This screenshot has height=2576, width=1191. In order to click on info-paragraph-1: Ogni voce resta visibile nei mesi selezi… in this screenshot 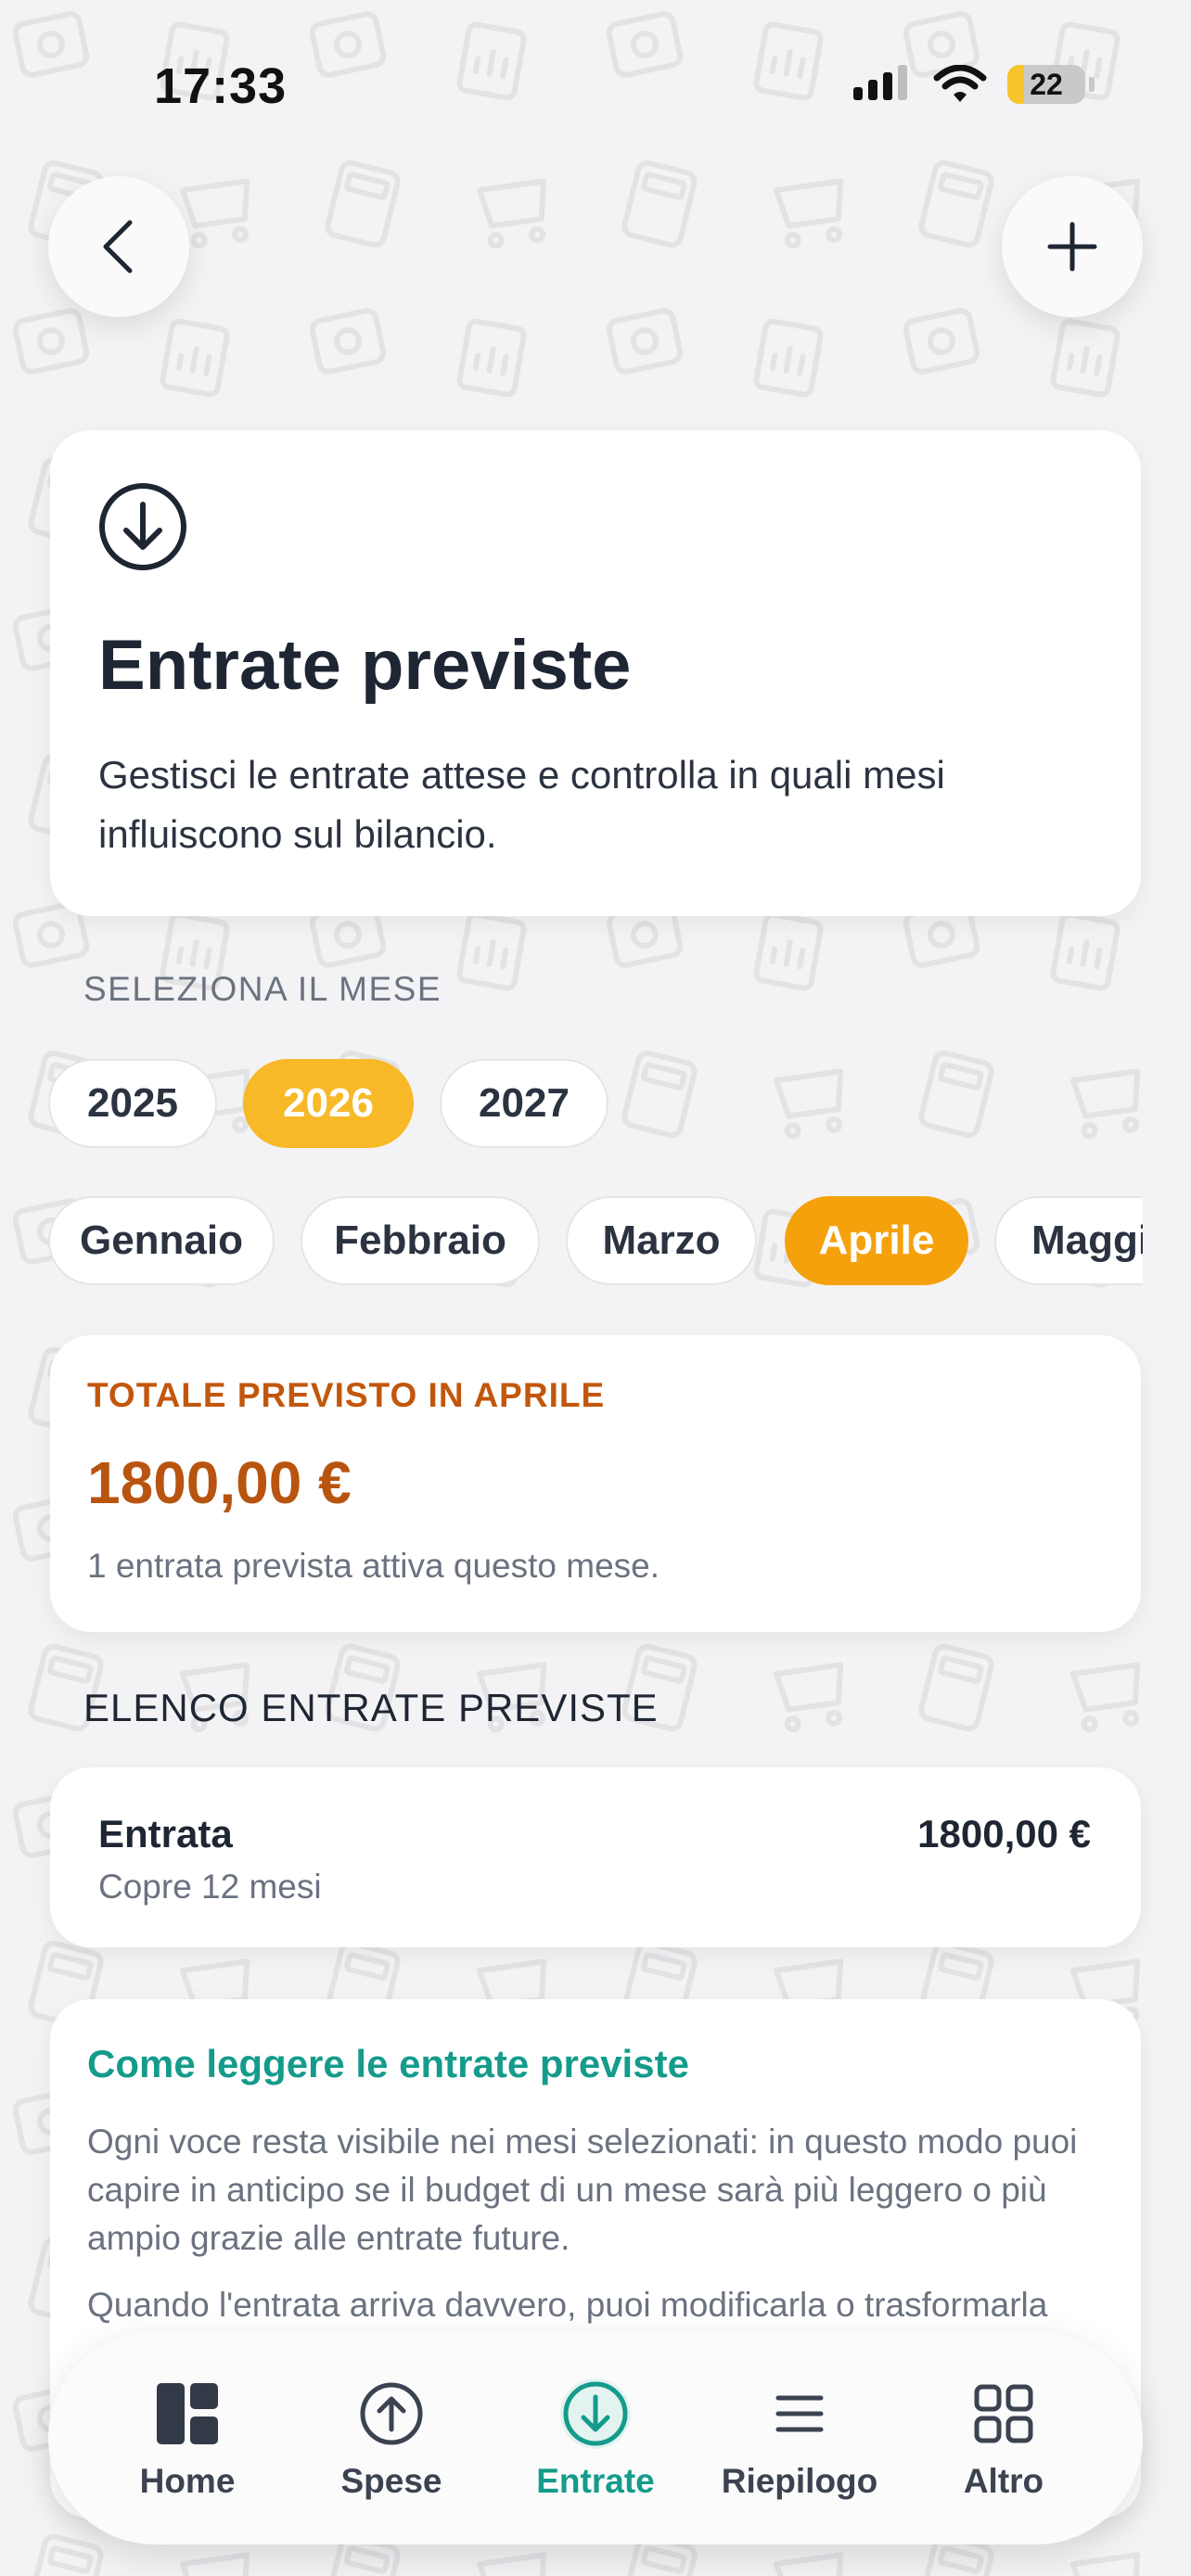, I will do `click(582, 2190)`.